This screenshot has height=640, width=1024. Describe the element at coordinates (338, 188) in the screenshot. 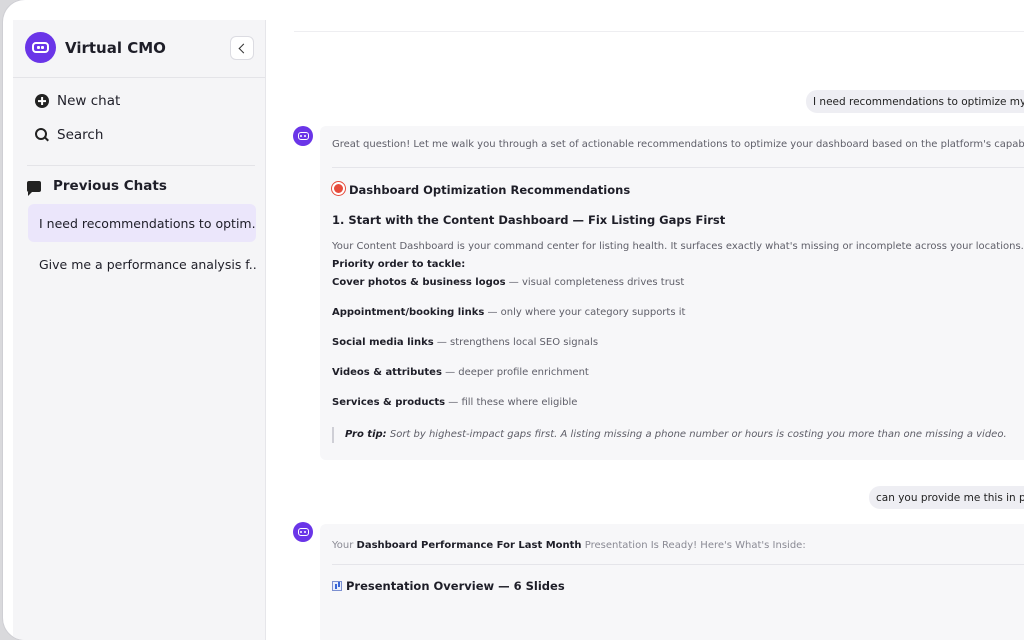

I see `target-emoji-icon` at that location.